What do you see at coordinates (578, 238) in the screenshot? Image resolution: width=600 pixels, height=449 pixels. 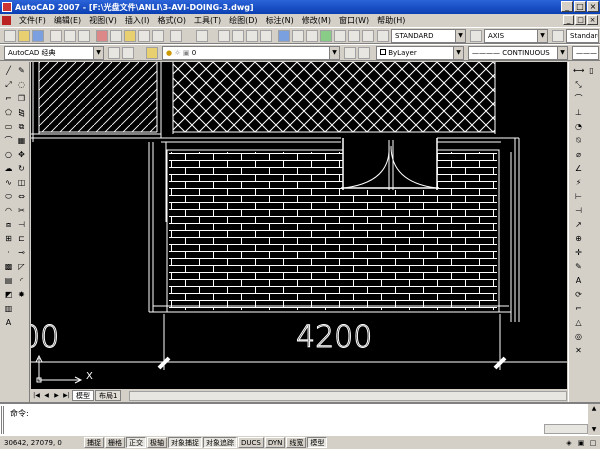 I see `tolerance-icon: ⊕` at bounding box center [578, 238].